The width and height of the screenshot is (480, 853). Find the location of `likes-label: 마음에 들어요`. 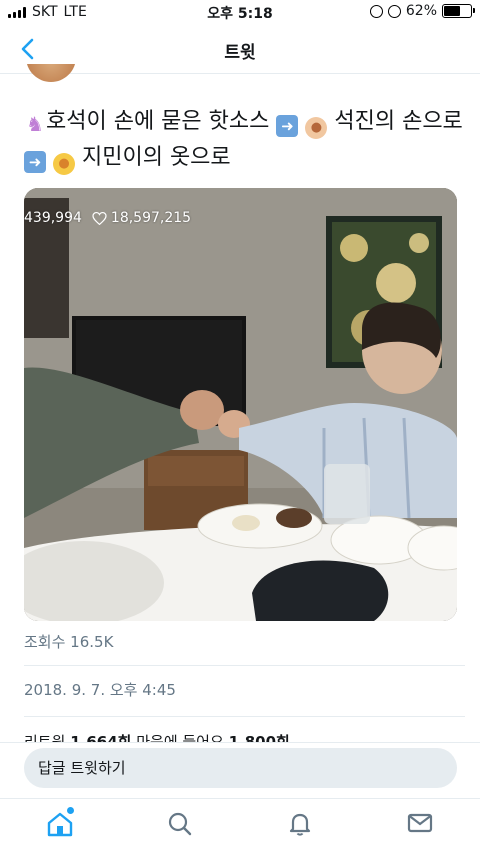

likes-label: 마음에 들어요 is located at coordinates (180, 737).